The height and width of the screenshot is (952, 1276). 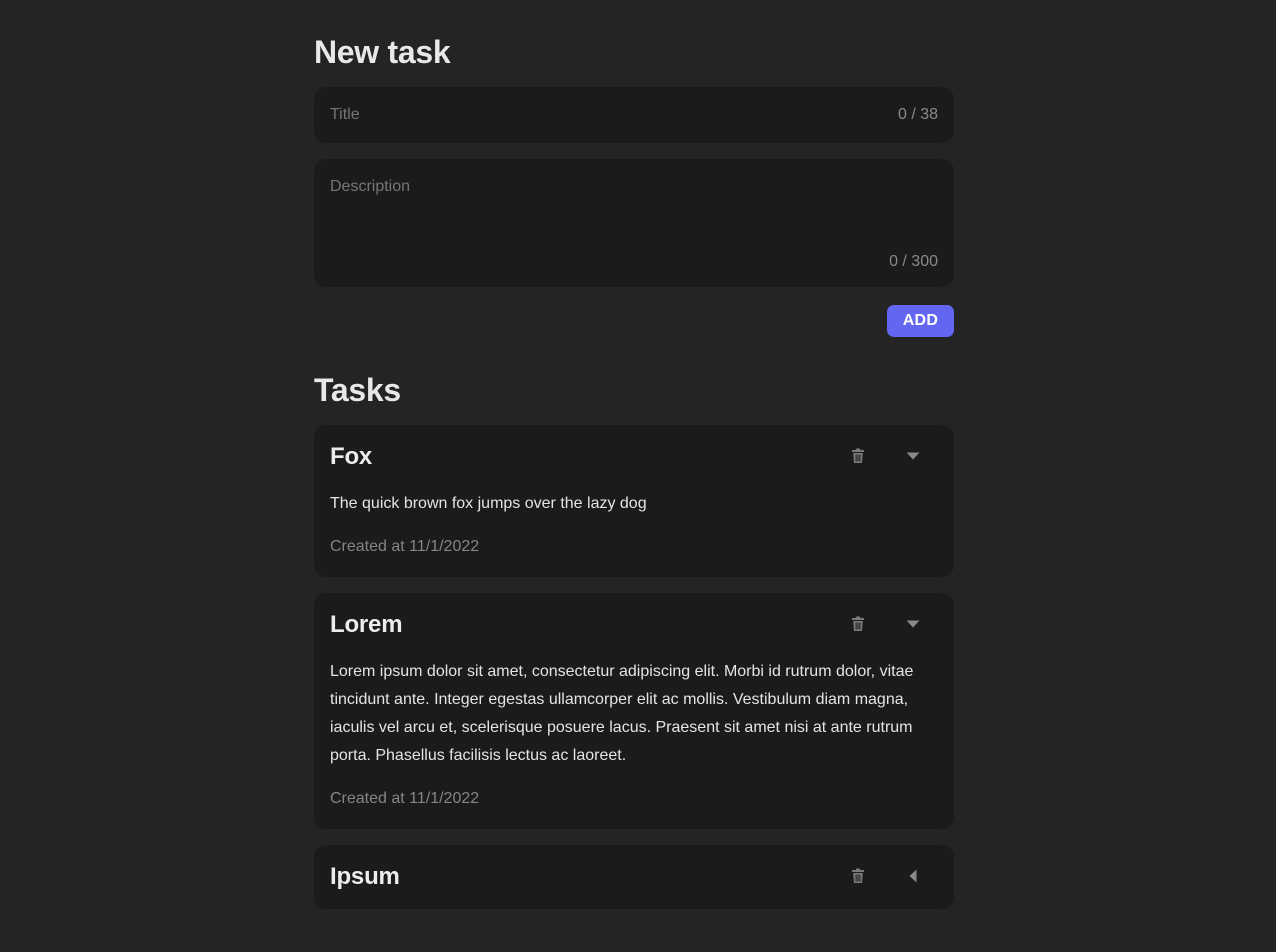 I want to click on title-char-counter: 0 / 38, so click(x=917, y=114).